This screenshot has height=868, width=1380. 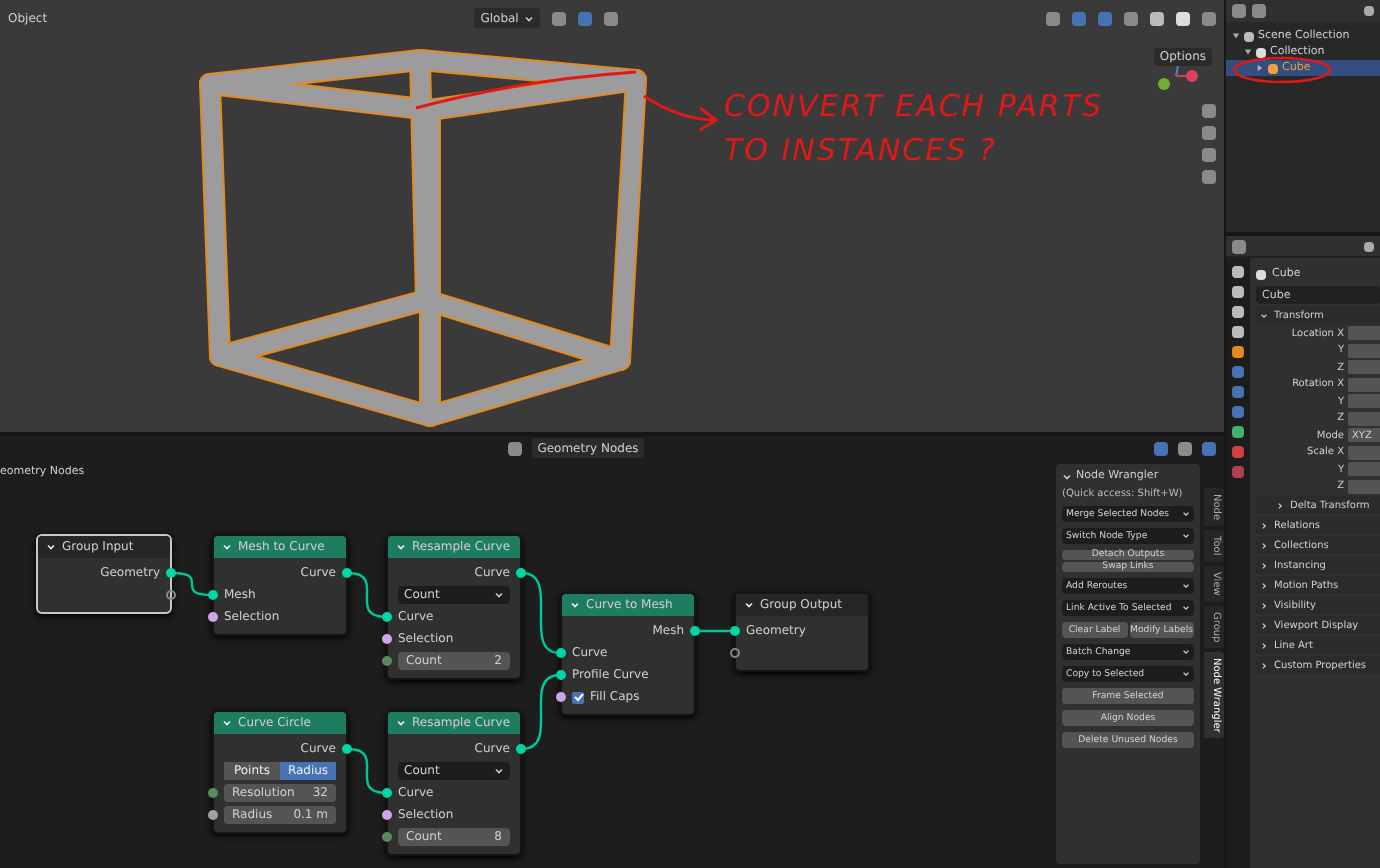 What do you see at coordinates (914, 129) in the screenshot?
I see `annotation-text: CONVERT EACH PARTS TO INSTANCES ?` at bounding box center [914, 129].